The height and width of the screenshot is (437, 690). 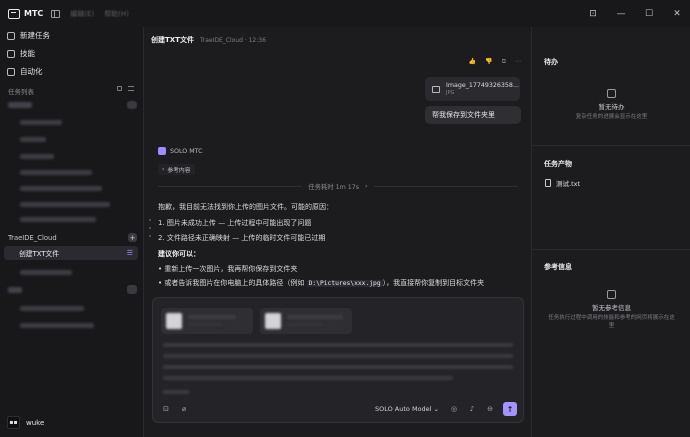 I want to click on refs-title: 参考信息, so click(x=558, y=267).